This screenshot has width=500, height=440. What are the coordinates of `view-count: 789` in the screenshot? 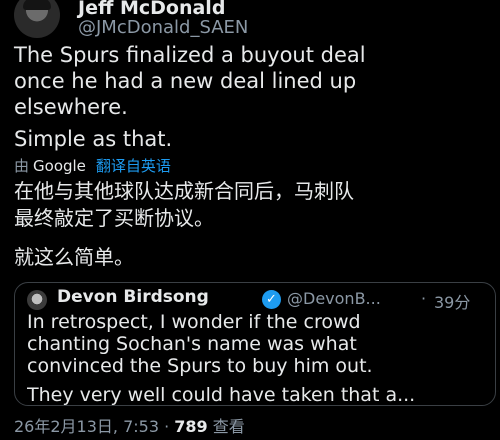 It's located at (191, 426).